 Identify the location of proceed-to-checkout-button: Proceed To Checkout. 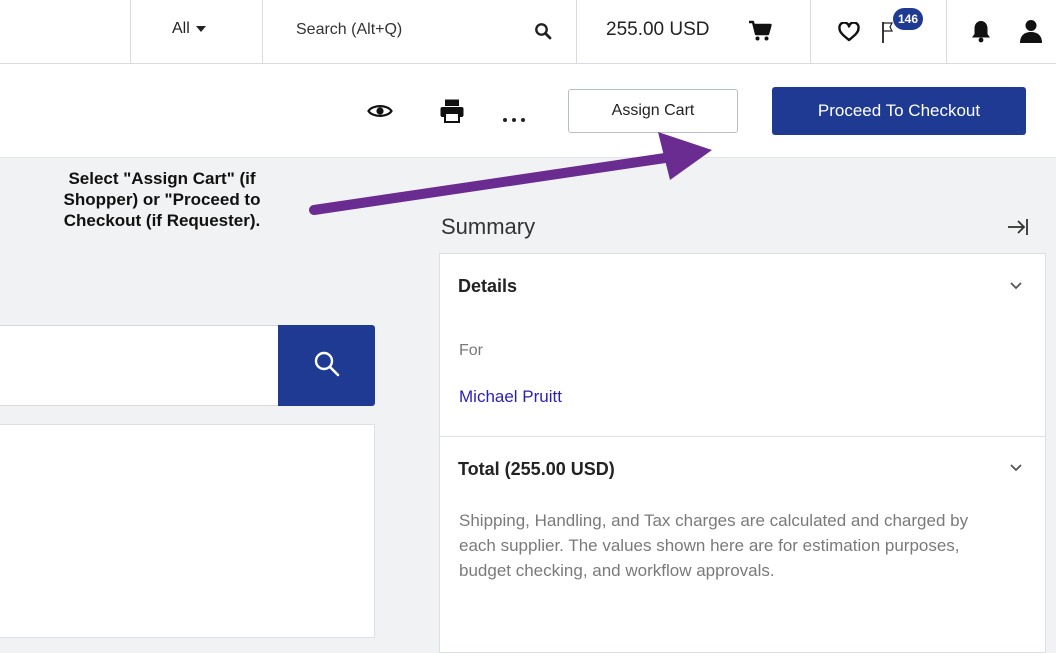
(899, 111).